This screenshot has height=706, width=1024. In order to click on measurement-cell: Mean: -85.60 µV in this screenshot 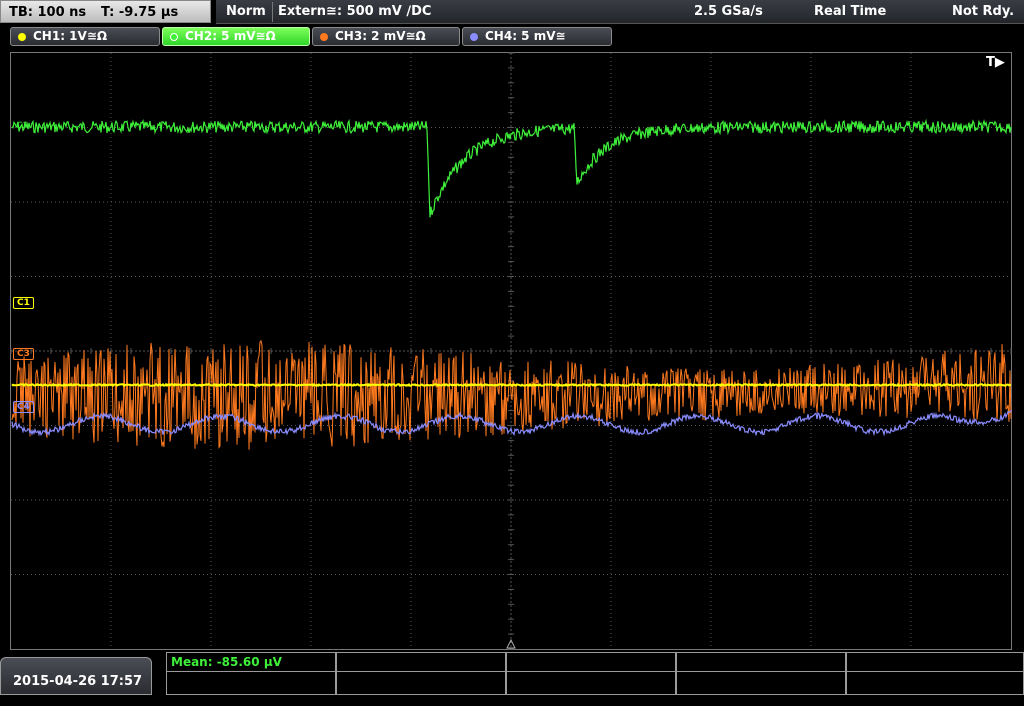, I will do `click(251, 662)`.